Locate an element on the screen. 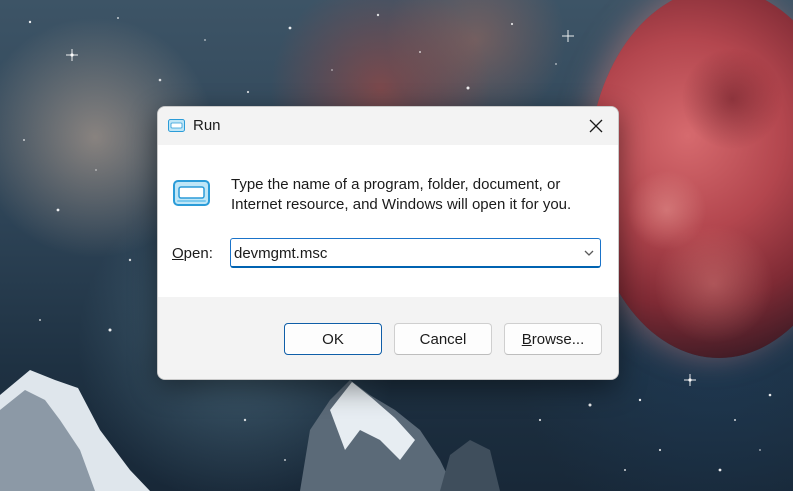 This screenshot has height=491, width=793. close-icon is located at coordinates (596, 126).